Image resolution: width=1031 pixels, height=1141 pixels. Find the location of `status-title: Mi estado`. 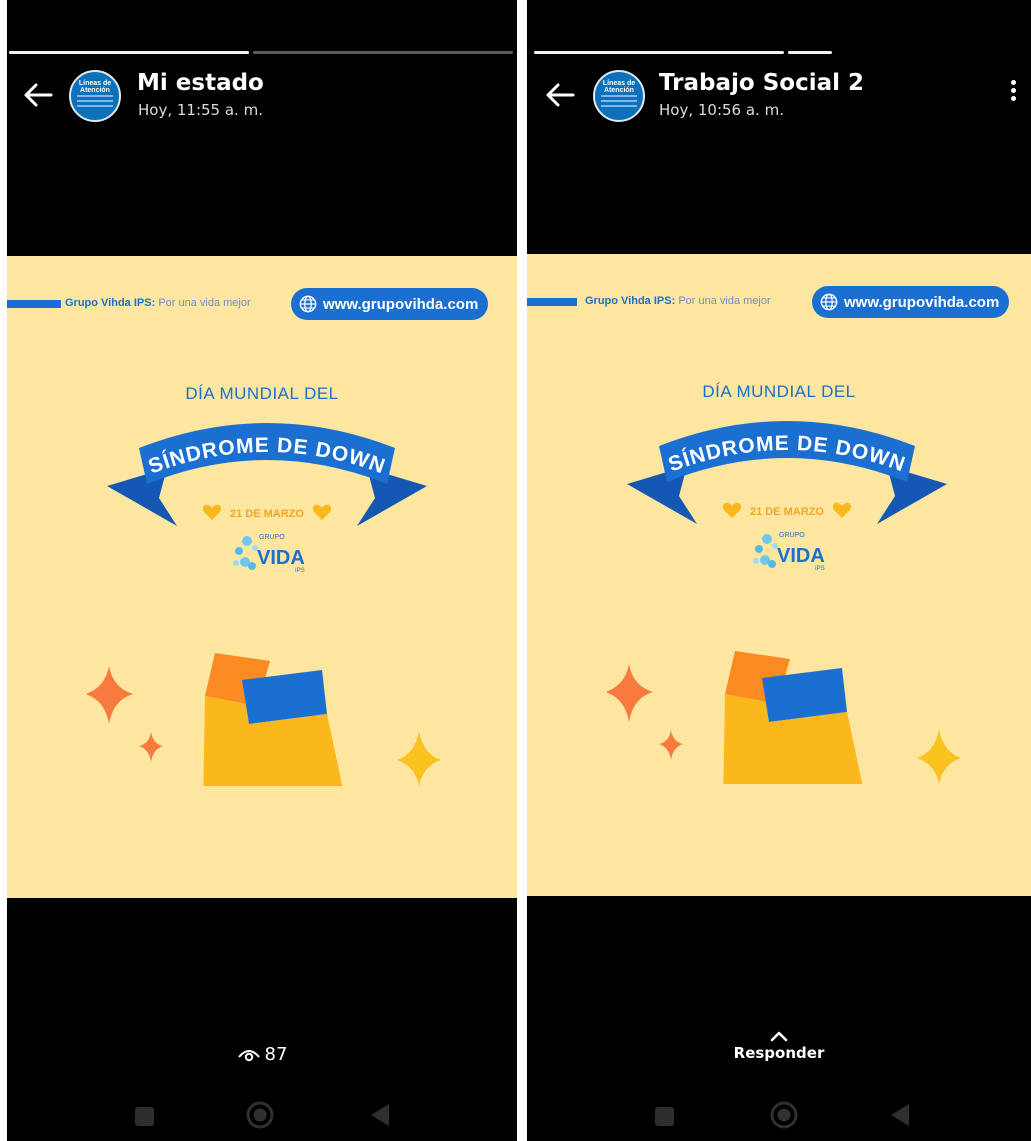

status-title: Mi estado is located at coordinates (200, 83).